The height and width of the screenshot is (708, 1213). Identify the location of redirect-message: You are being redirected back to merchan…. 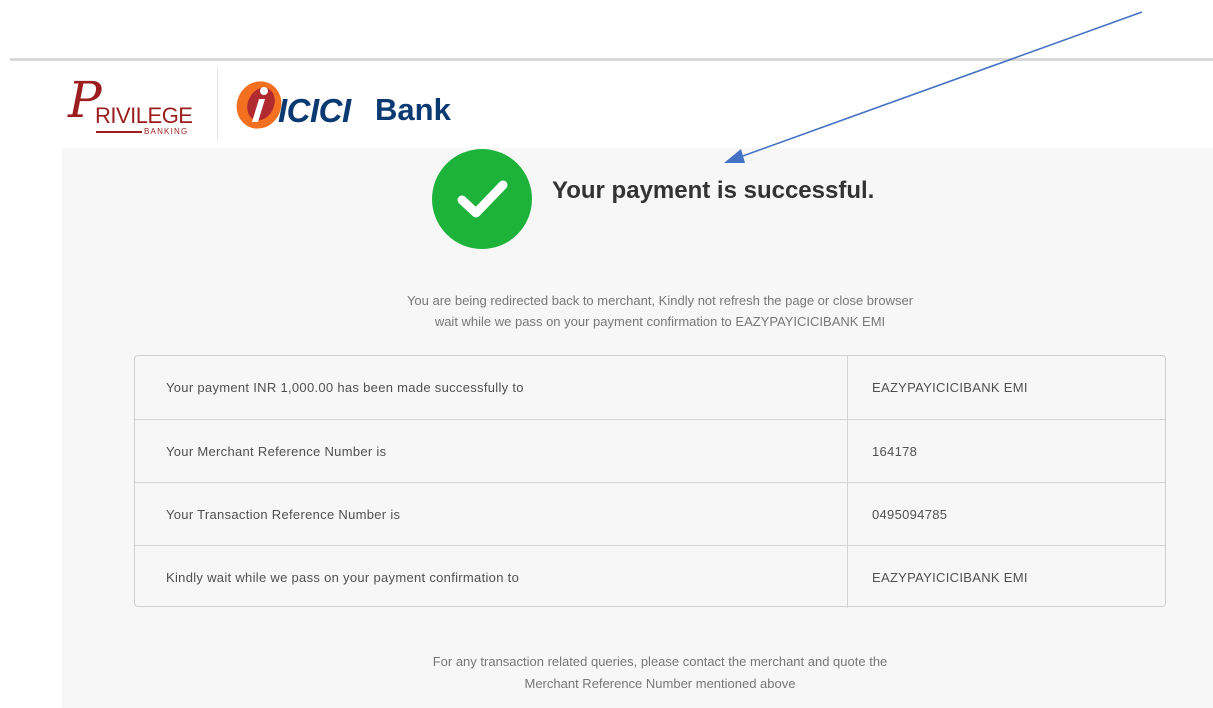
(660, 311).